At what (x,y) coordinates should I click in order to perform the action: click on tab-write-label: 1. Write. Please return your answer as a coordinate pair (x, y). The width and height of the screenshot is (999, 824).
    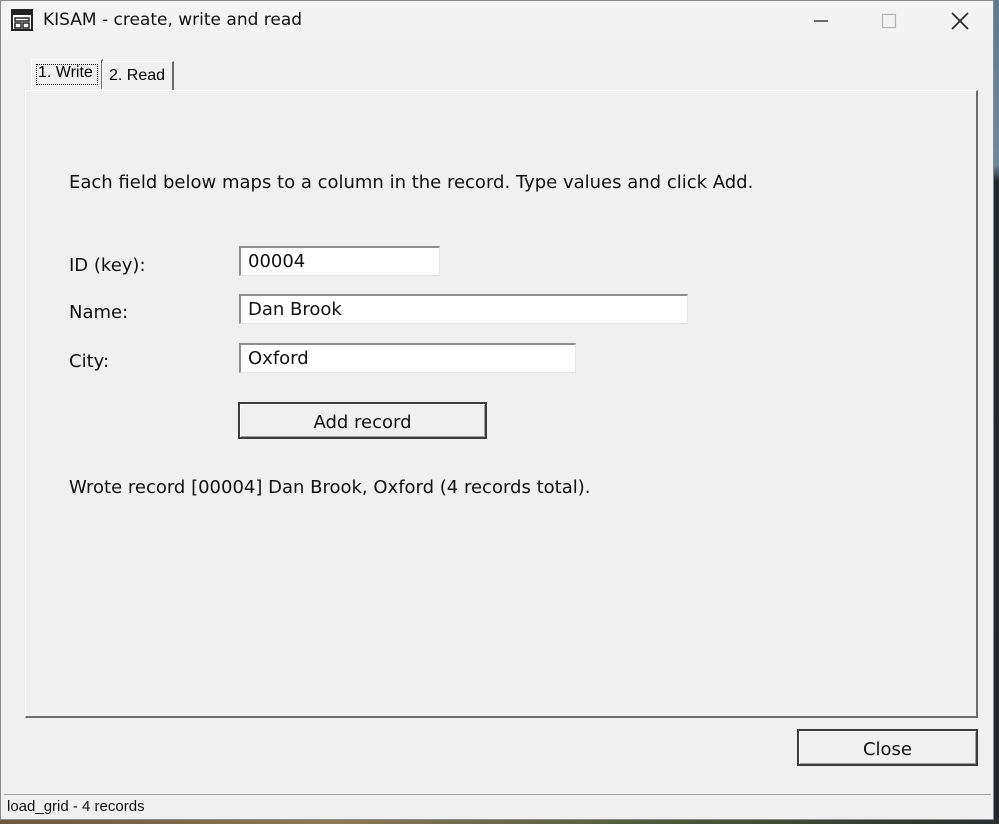
    Looking at the image, I should click on (65, 72).